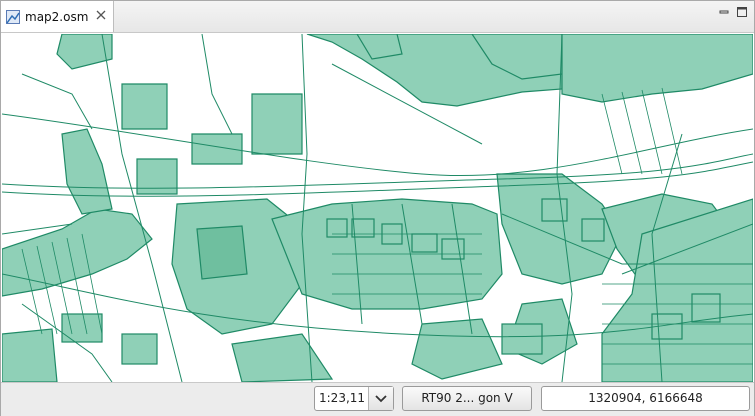 Image resolution: width=755 pixels, height=416 pixels. Describe the element at coordinates (282, 357) in the screenshot. I see `sw-block` at that location.